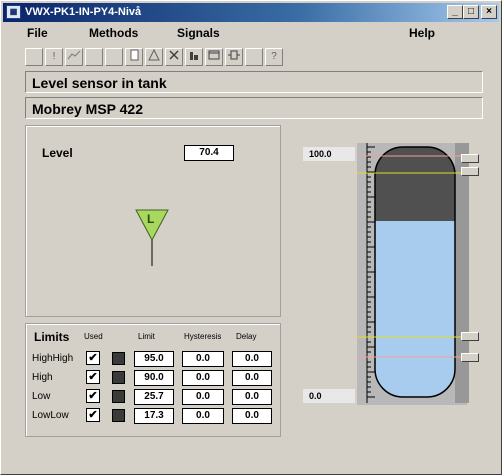 Image resolution: width=502 pixels, height=475 pixels. What do you see at coordinates (470, 336) in the screenshot?
I see `low-marker` at bounding box center [470, 336].